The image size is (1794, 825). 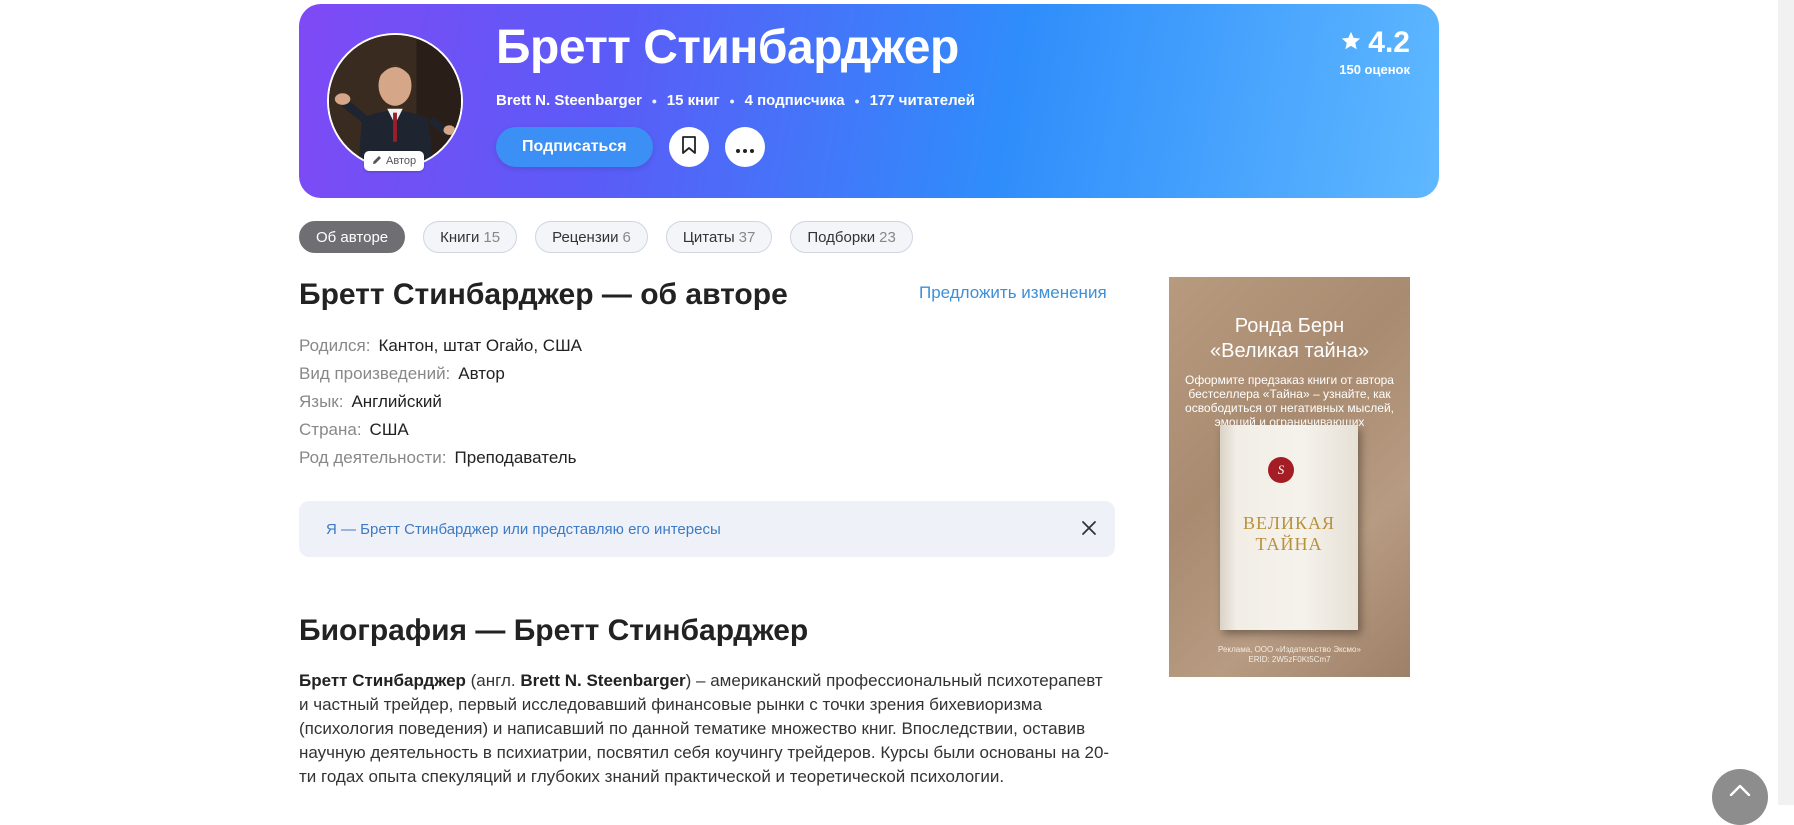 I want to click on ad-author: Ронда Берн, so click(x=1289, y=326).